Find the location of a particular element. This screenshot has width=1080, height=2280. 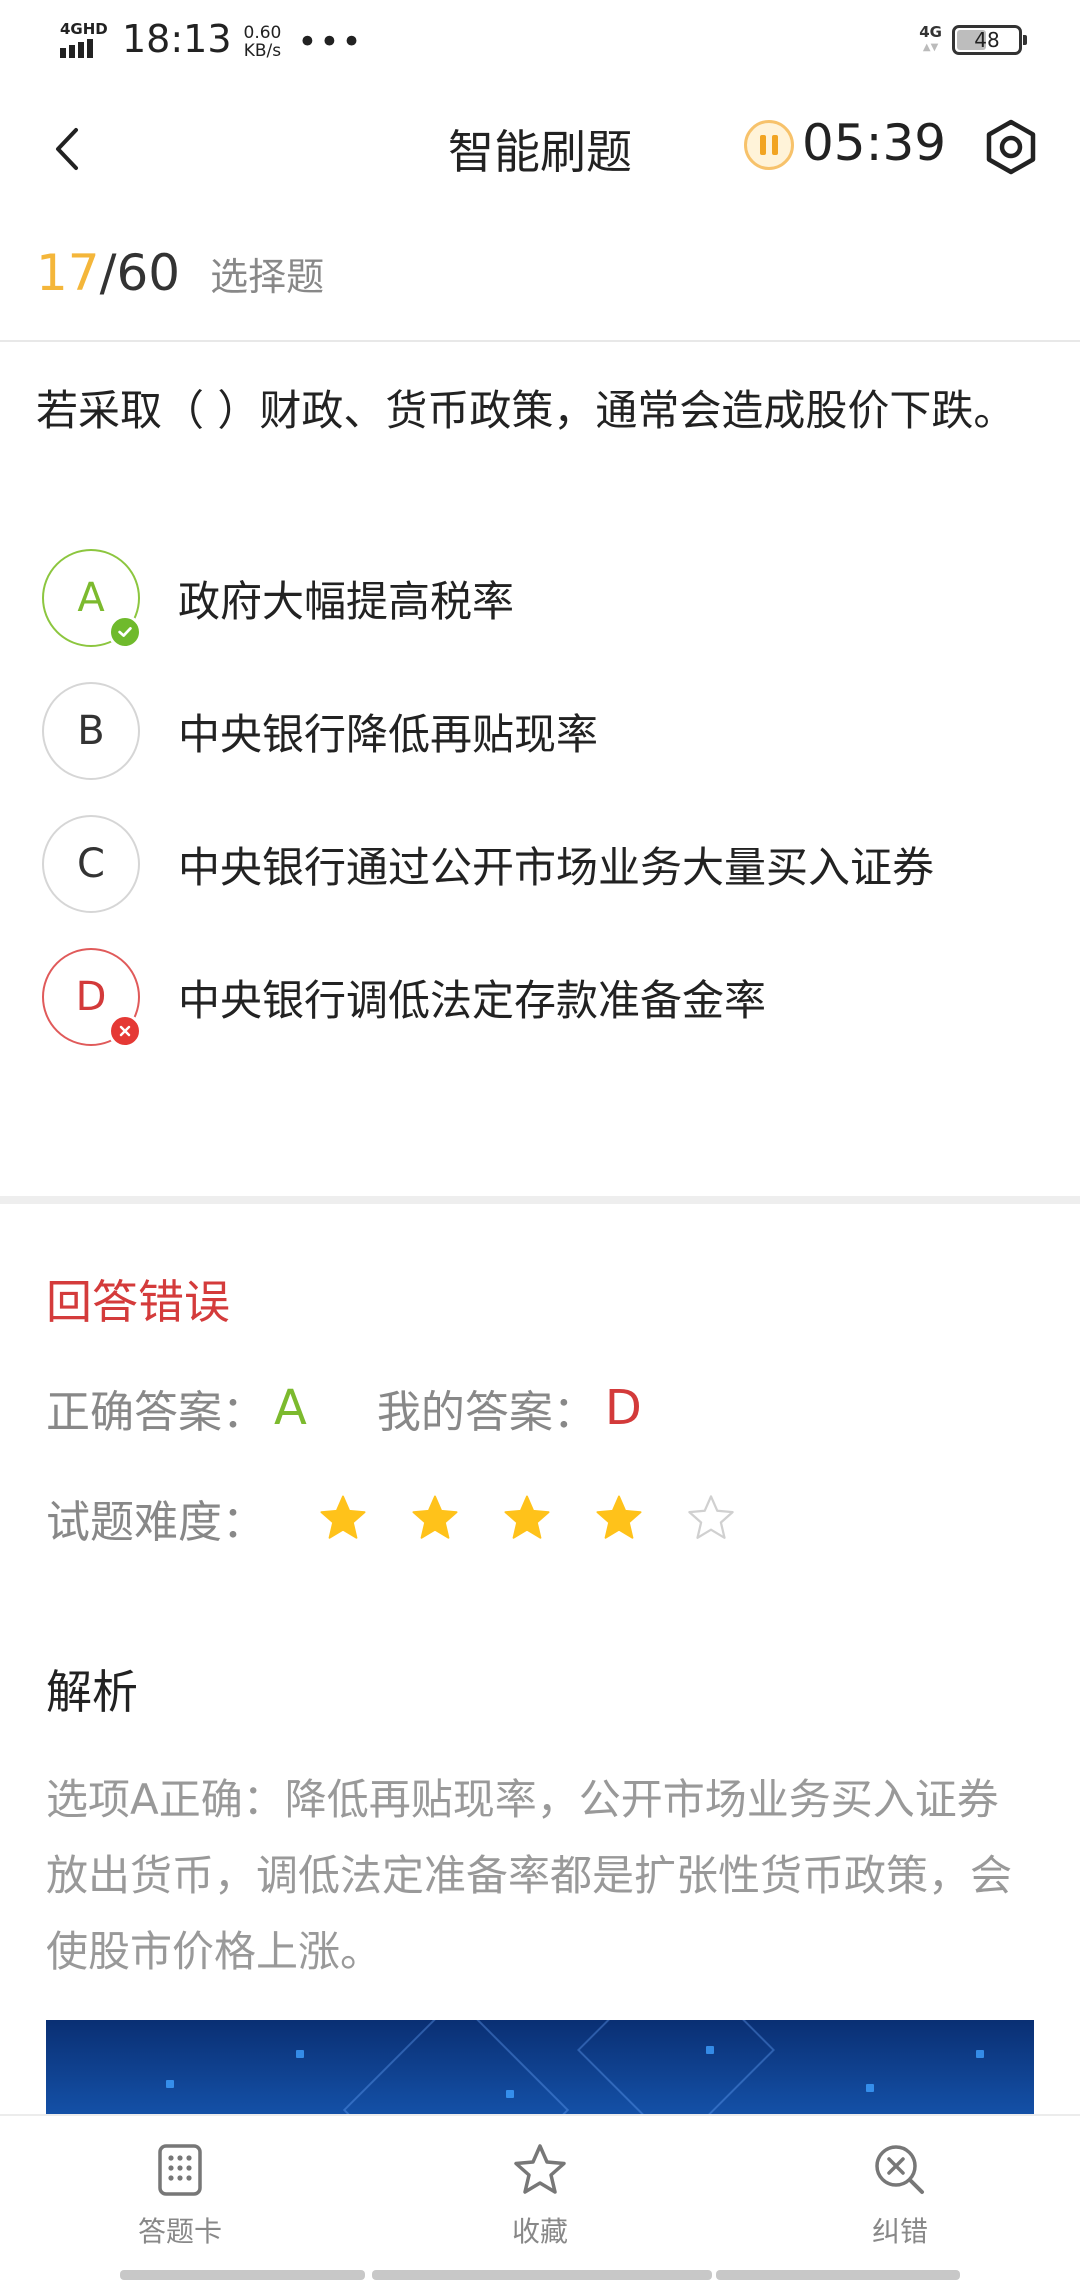

app-header: 智能刷题 05:39 is located at coordinates (540, 149).